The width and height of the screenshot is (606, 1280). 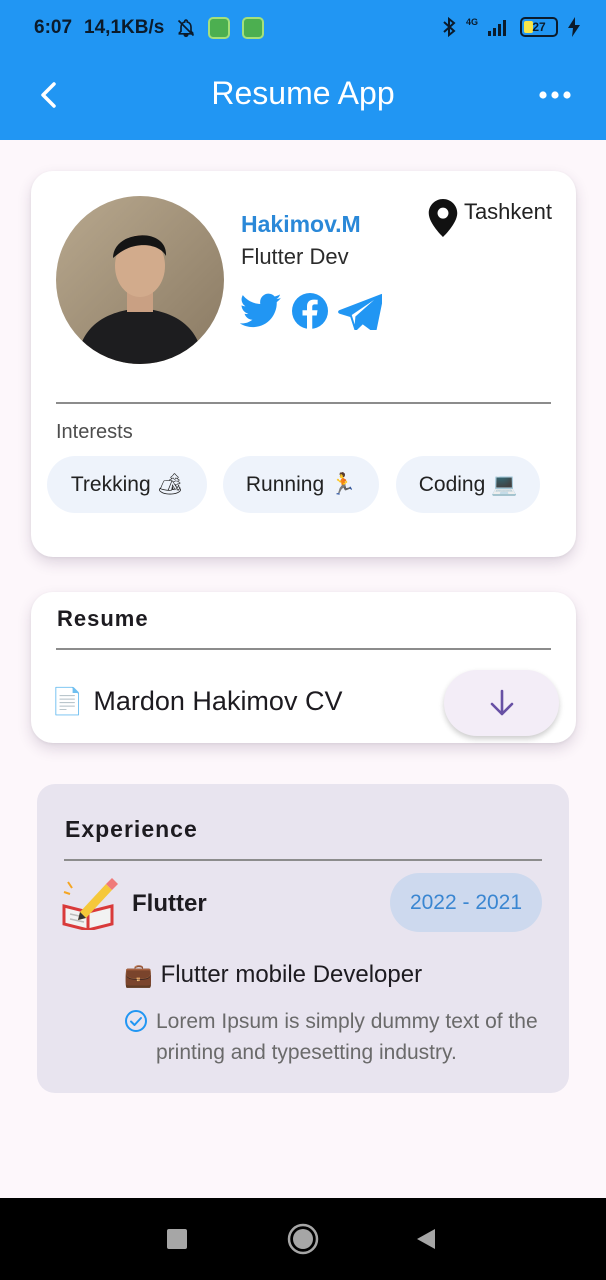 I want to click on status-bar: 6:07 14,1KB/s 4G 27, so click(x=303, y=29).